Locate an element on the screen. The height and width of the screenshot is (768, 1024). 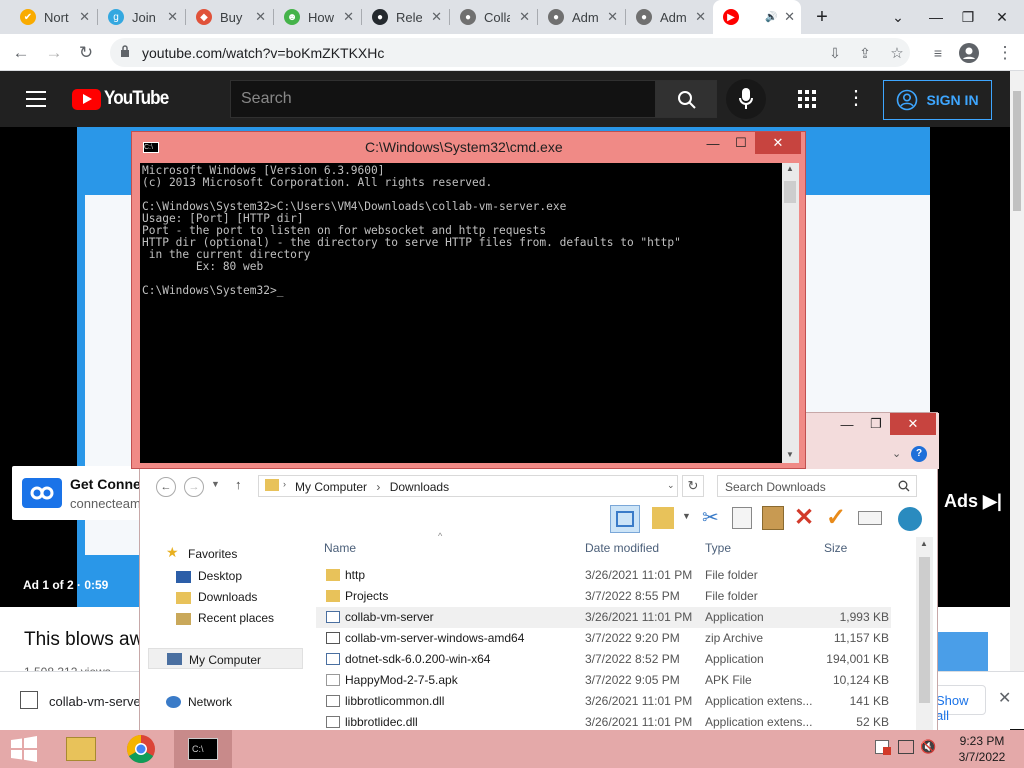
network-globe-icon is located at coordinates (910, 519).